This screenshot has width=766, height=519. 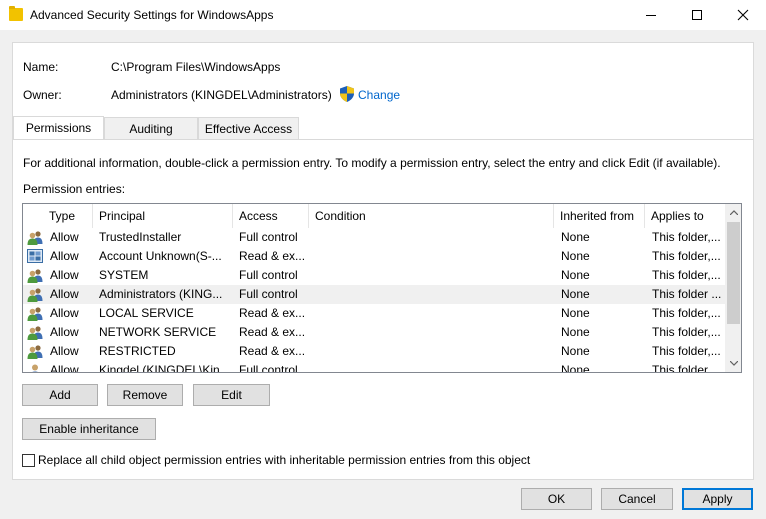 I want to click on remove-button: Remove, so click(x=145, y=395).